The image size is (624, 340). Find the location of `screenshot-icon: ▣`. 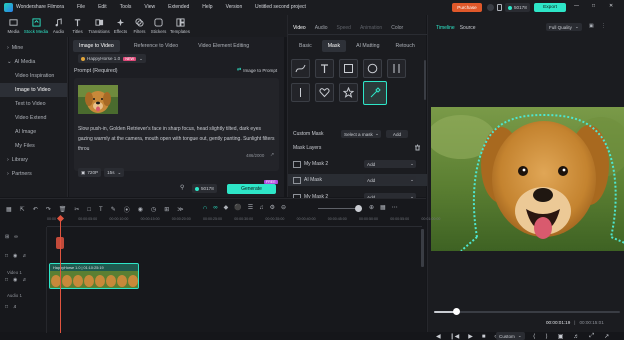

screenshot-icon: ▣ is located at coordinates (591, 26).